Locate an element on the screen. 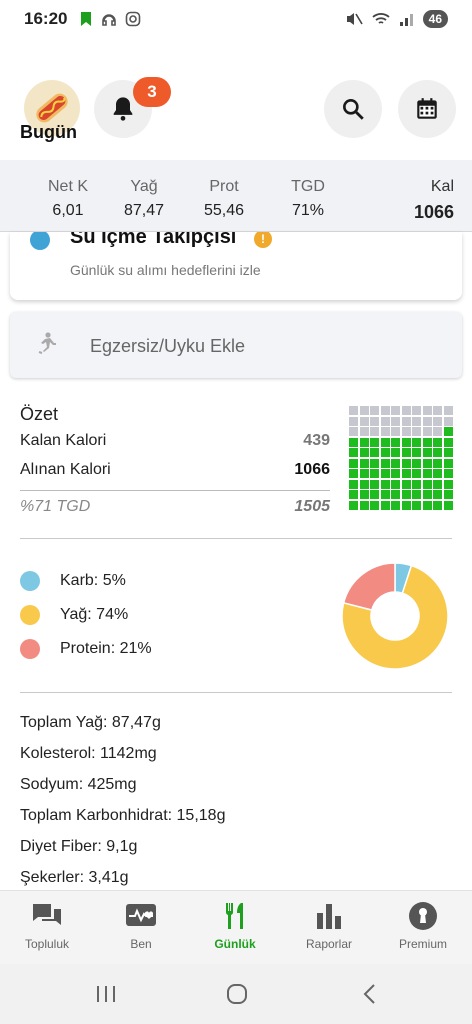 Image resolution: width=472 pixels, height=1024 pixels. fork-knife-icon is located at coordinates (234, 916).